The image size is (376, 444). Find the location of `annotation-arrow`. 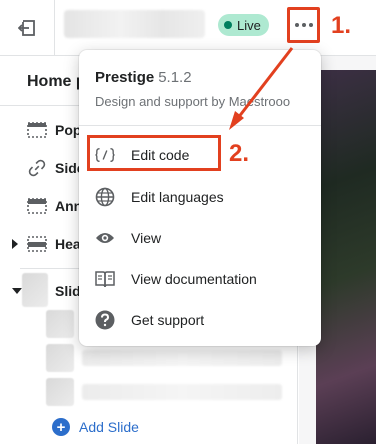

annotation-arrow is located at coordinates (261, 88).